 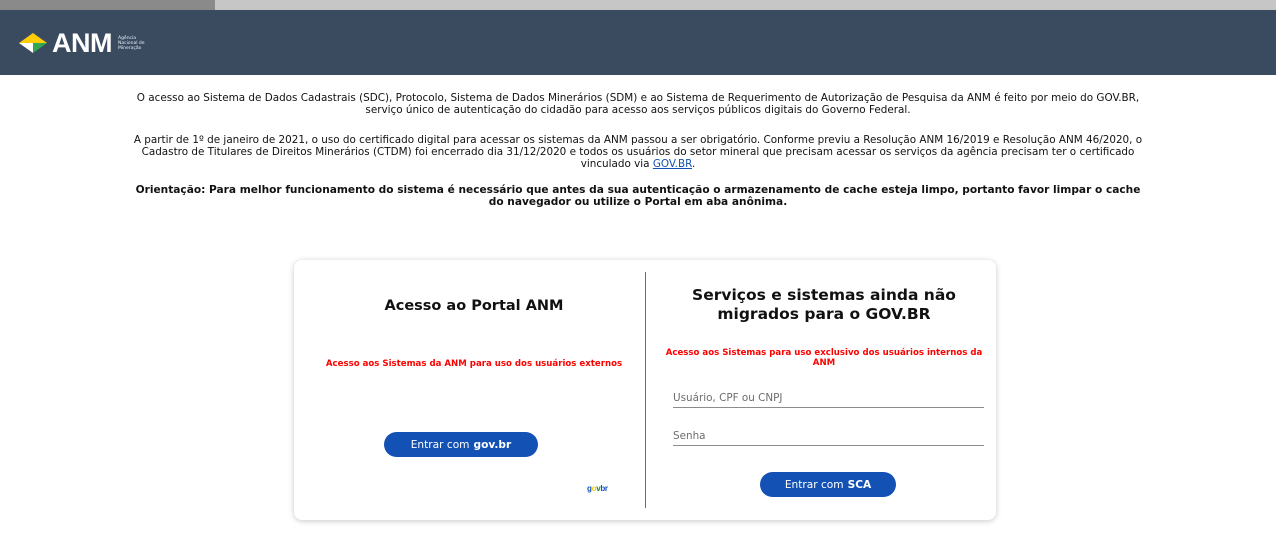 I want to click on browser-tab, so click(x=107, y=5).